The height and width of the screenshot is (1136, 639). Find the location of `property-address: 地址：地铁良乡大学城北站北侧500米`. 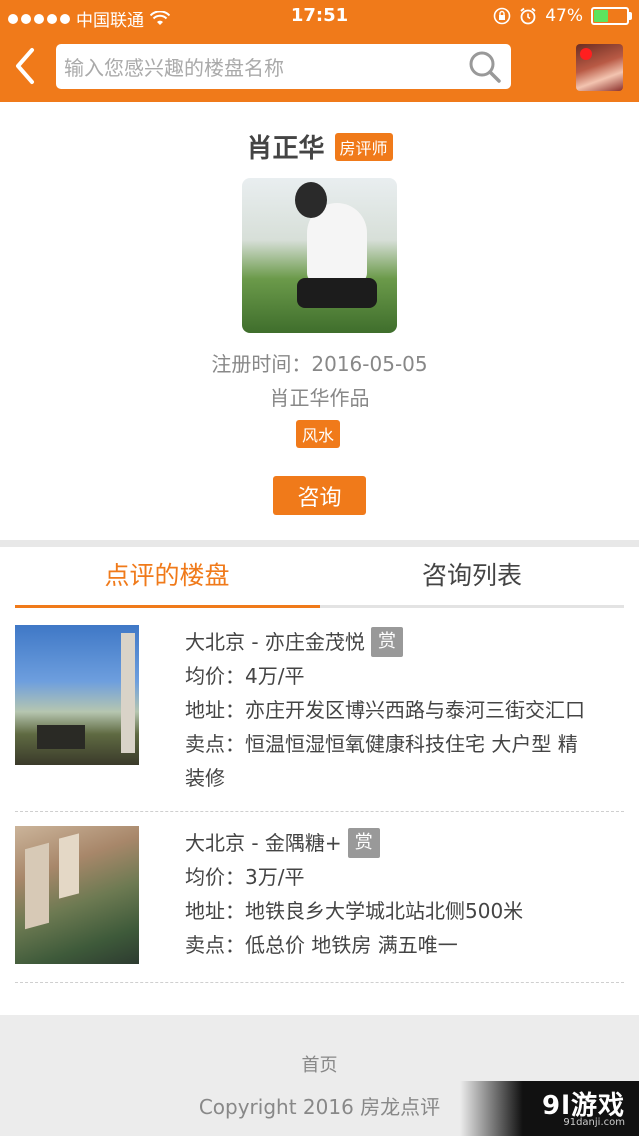

property-address: 地址：地铁良乡大学城北站北侧500米 is located at coordinates (405, 911).